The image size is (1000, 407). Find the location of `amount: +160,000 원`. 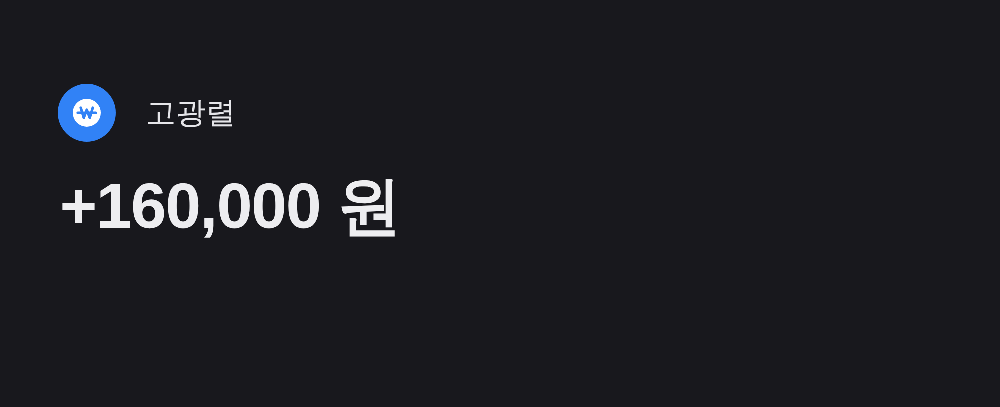

amount: +160,000 원 is located at coordinates (231, 206).